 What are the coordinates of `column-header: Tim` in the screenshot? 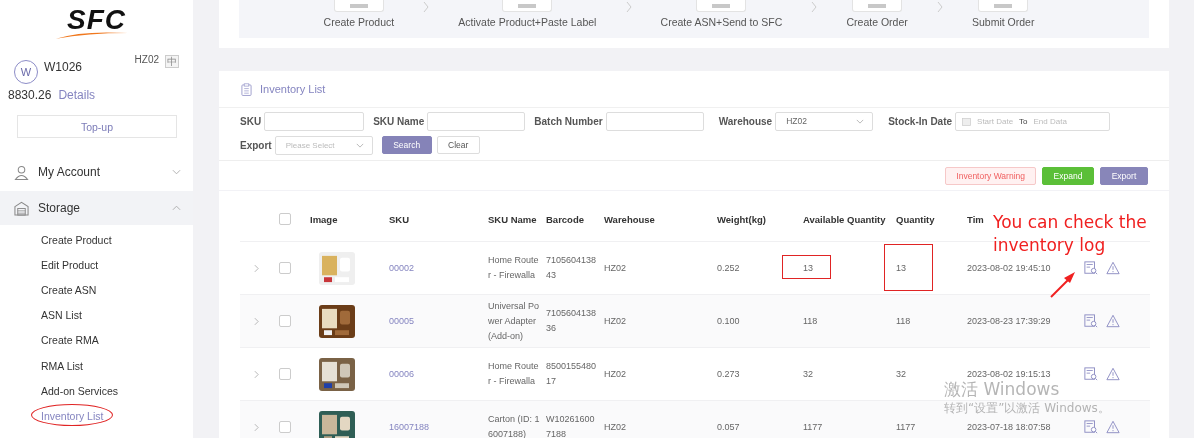 It's located at (975, 219).